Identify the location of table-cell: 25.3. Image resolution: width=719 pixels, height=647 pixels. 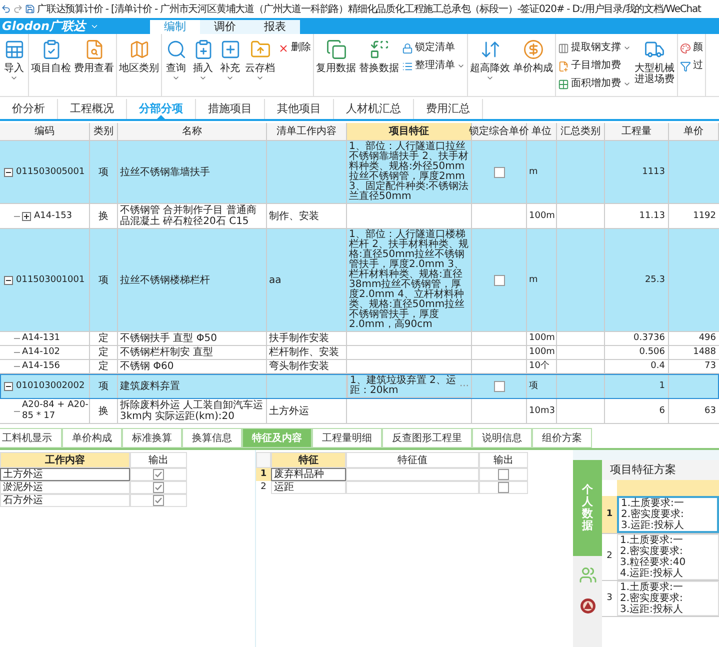
(637, 280).